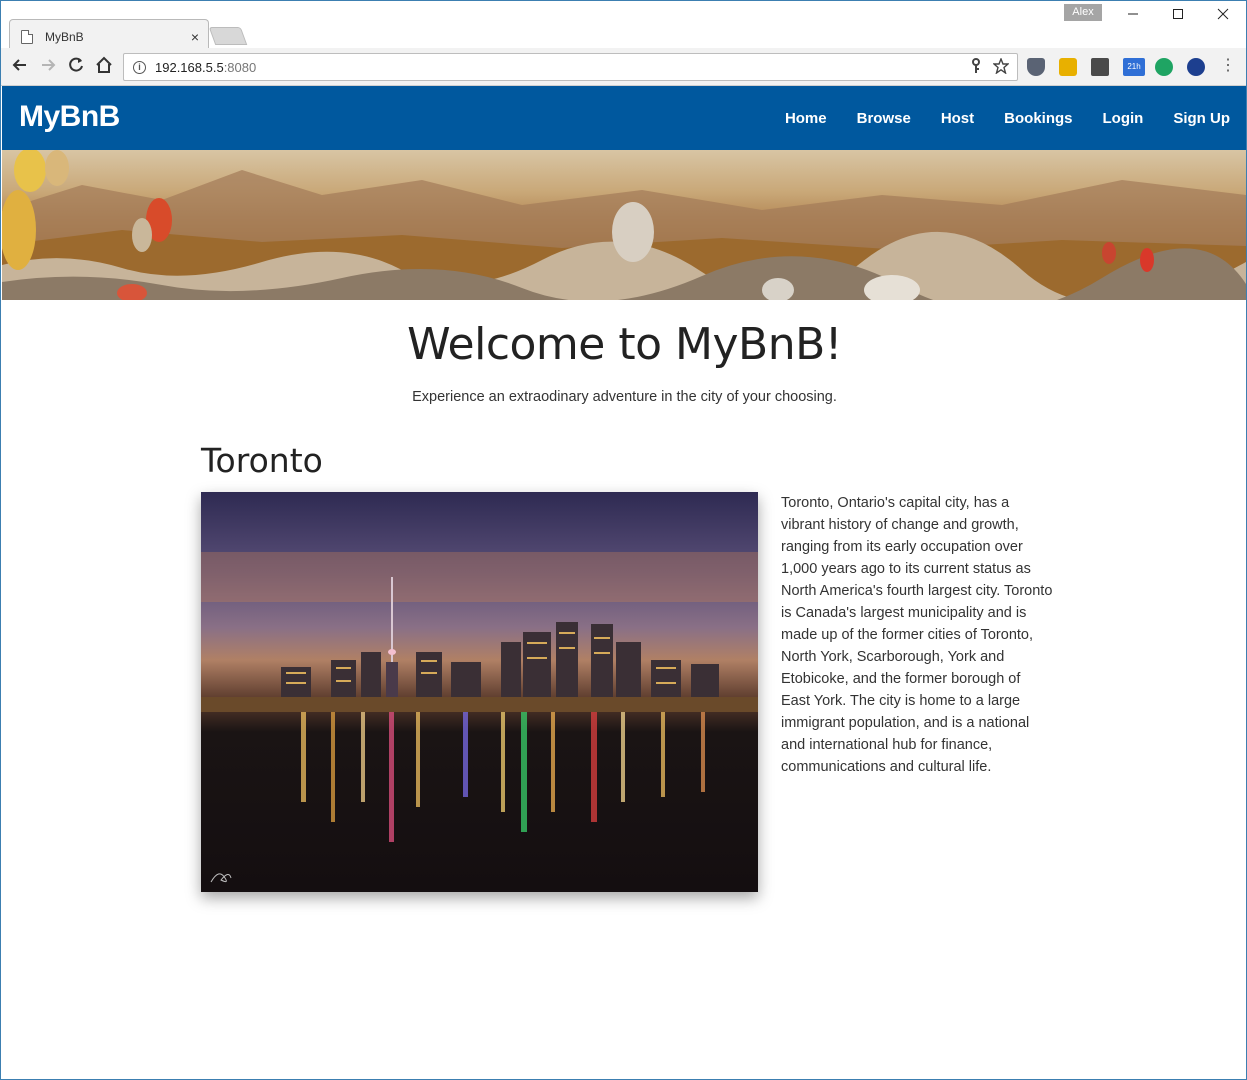  What do you see at coordinates (1134, 67) in the screenshot?
I see `extension-badge-icon: 21h` at bounding box center [1134, 67].